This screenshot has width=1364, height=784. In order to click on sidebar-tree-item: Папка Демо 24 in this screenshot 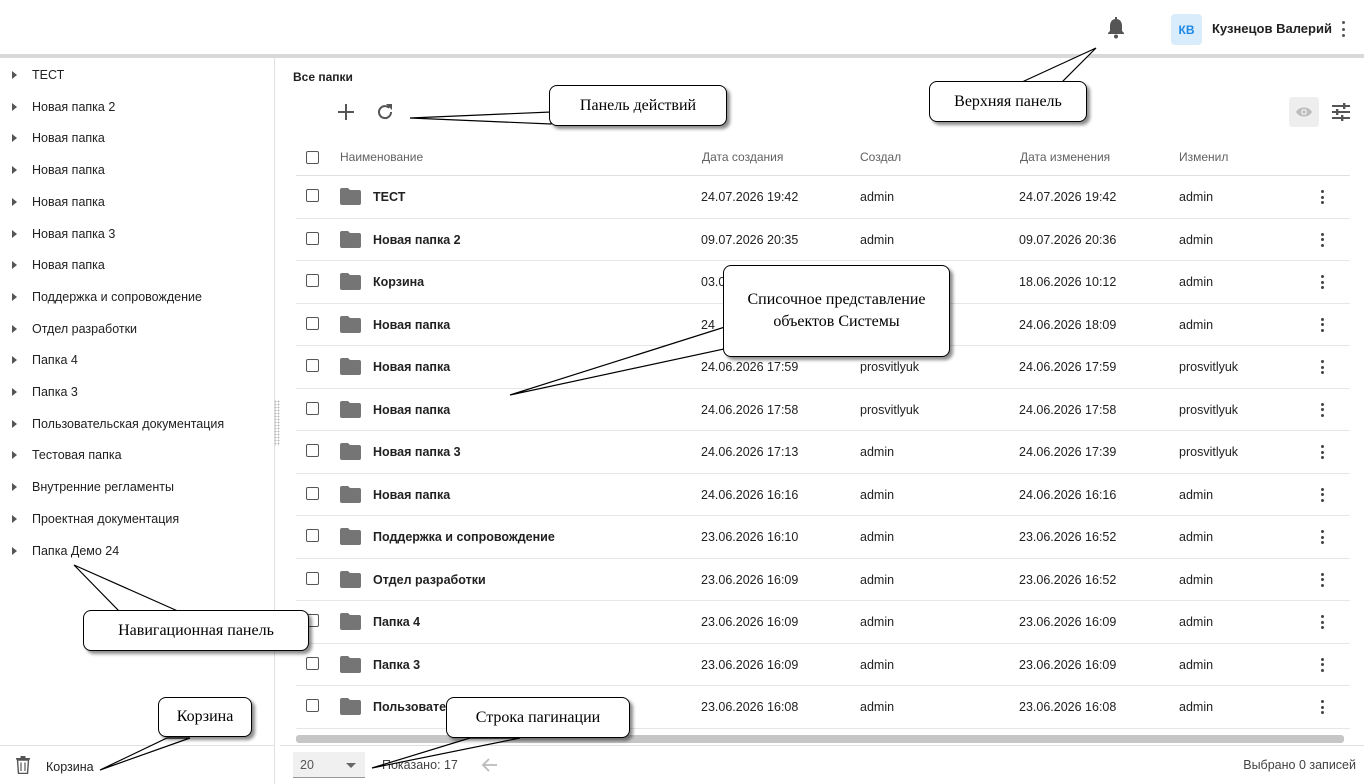, I will do `click(135, 551)`.